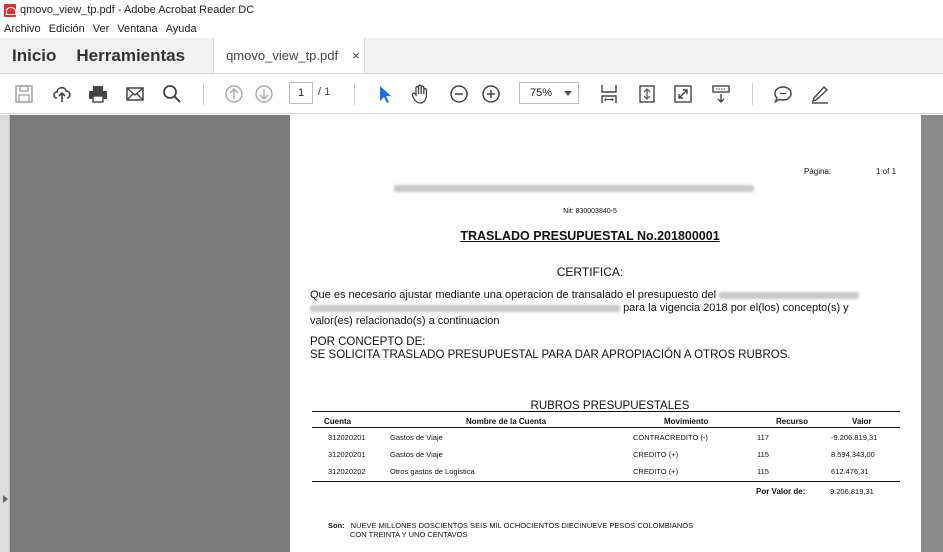 This screenshot has width=943, height=552. I want to click on tab-document: qmovo_view_tp.pdf ×, so click(289, 55).